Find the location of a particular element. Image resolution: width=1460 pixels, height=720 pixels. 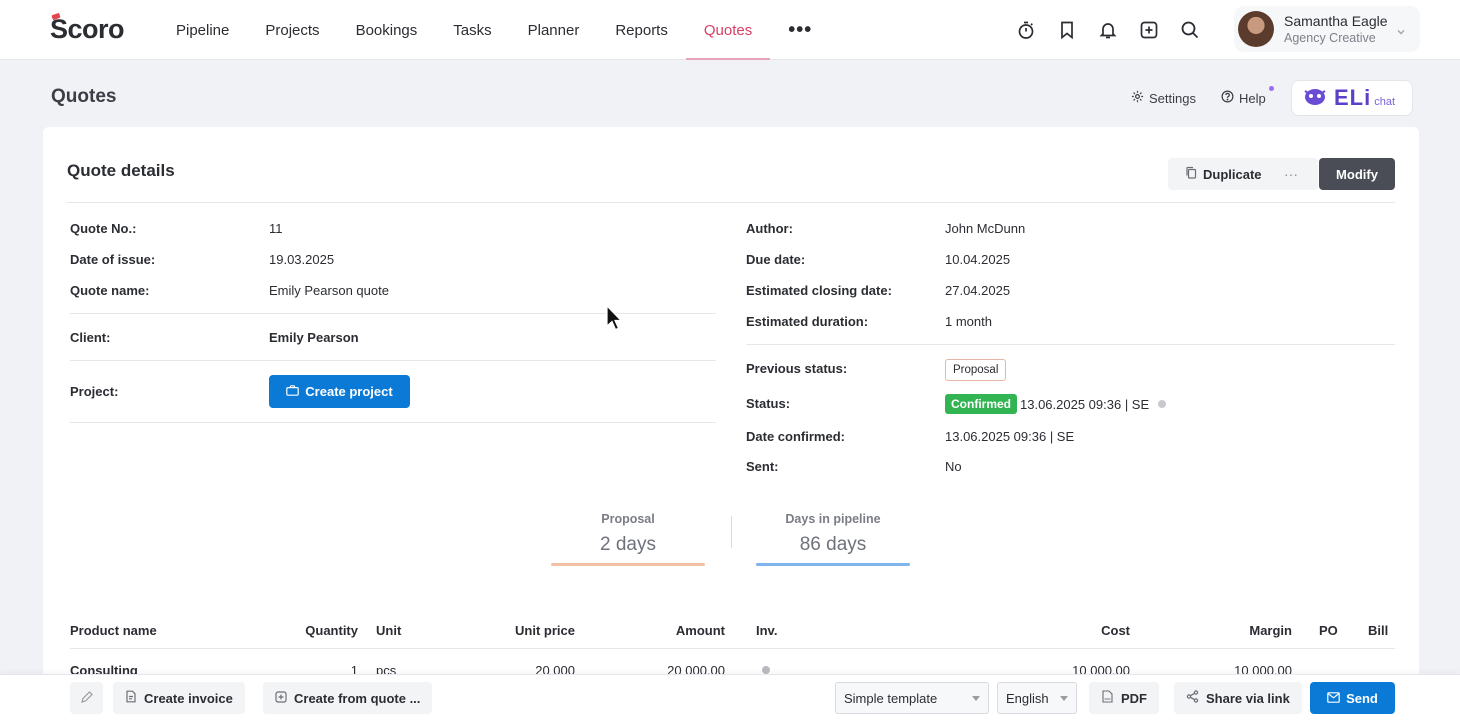

envelope-icon is located at coordinates (1333, 698).